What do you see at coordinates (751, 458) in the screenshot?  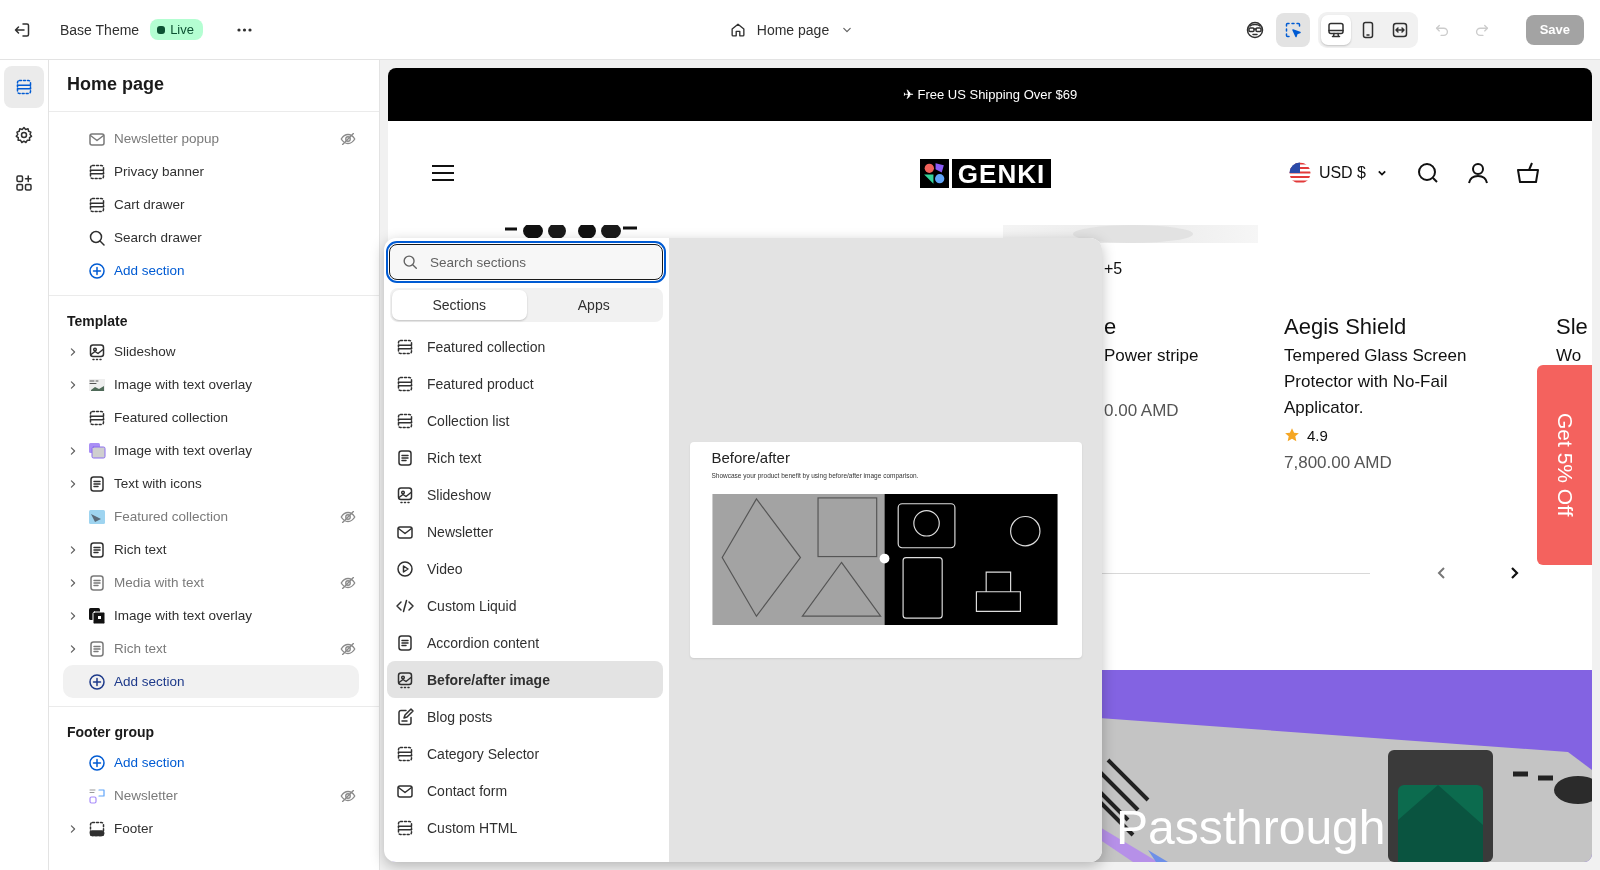 I see `preview-title: Before/after` at bounding box center [751, 458].